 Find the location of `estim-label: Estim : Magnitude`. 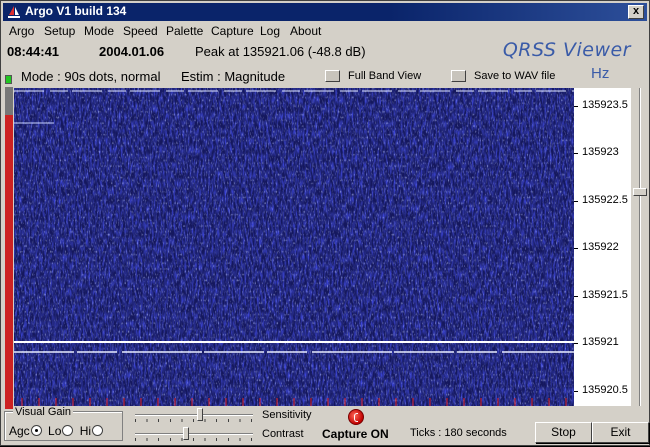

estim-label: Estim : Magnitude is located at coordinates (233, 76).